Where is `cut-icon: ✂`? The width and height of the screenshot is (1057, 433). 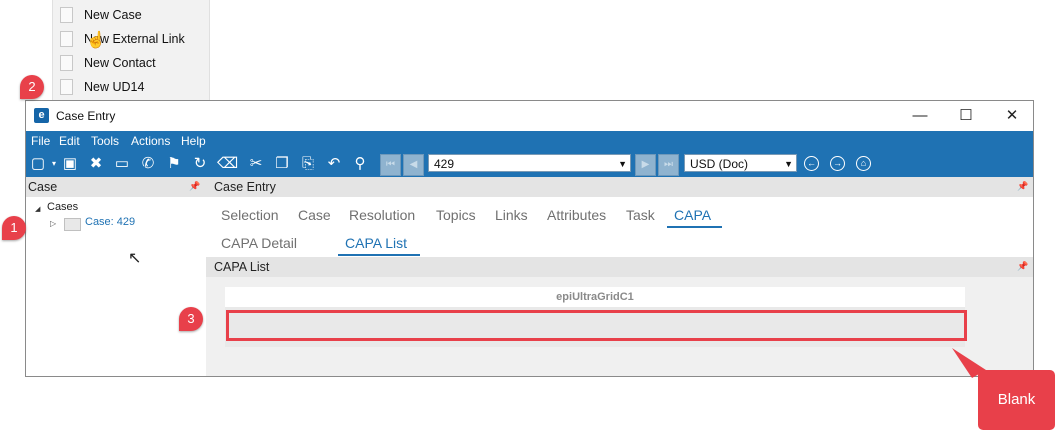 cut-icon: ✂ is located at coordinates (256, 164).